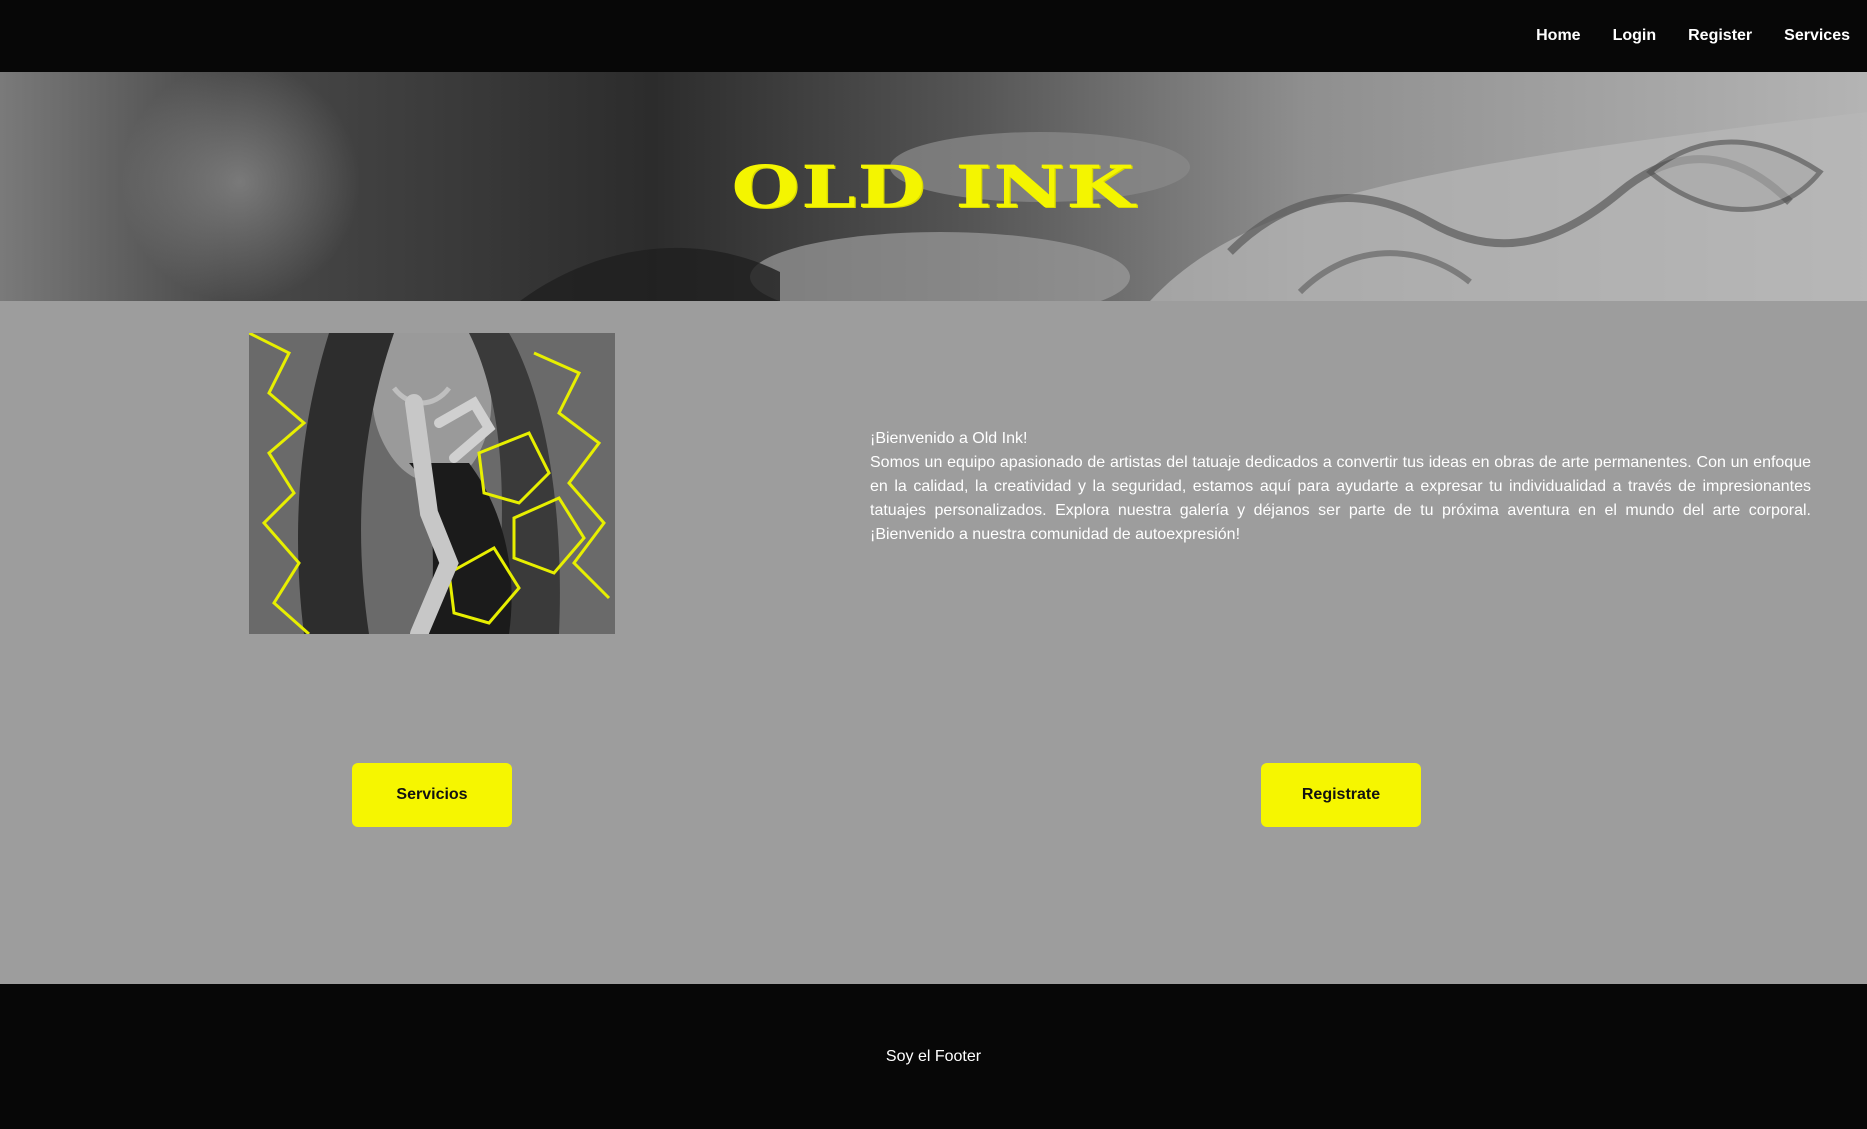  What do you see at coordinates (1558, 36) in the screenshot?
I see `nav-home-link: Home` at bounding box center [1558, 36].